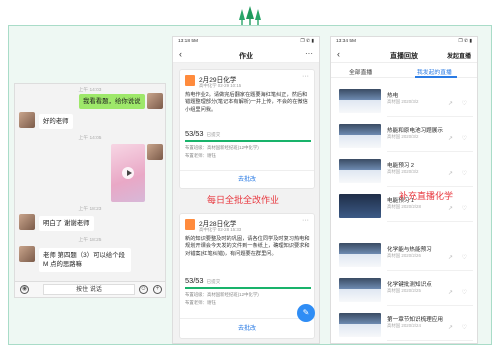 This screenshot has width=500, height=351. What do you see at coordinates (112, 101) in the screenshot?
I see `chat-bubble-me: 我看看题，给你说说` at bounding box center [112, 101].